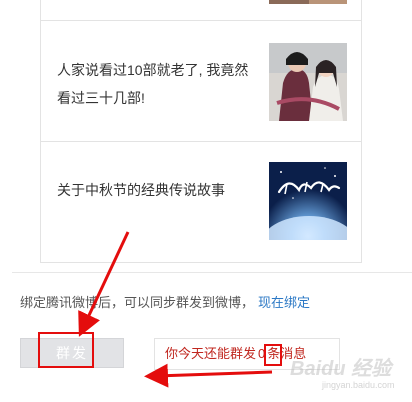 The image size is (412, 402). What do you see at coordinates (358, 385) in the screenshot?
I see `watermark-url: jingyan.baidu.com` at bounding box center [358, 385].